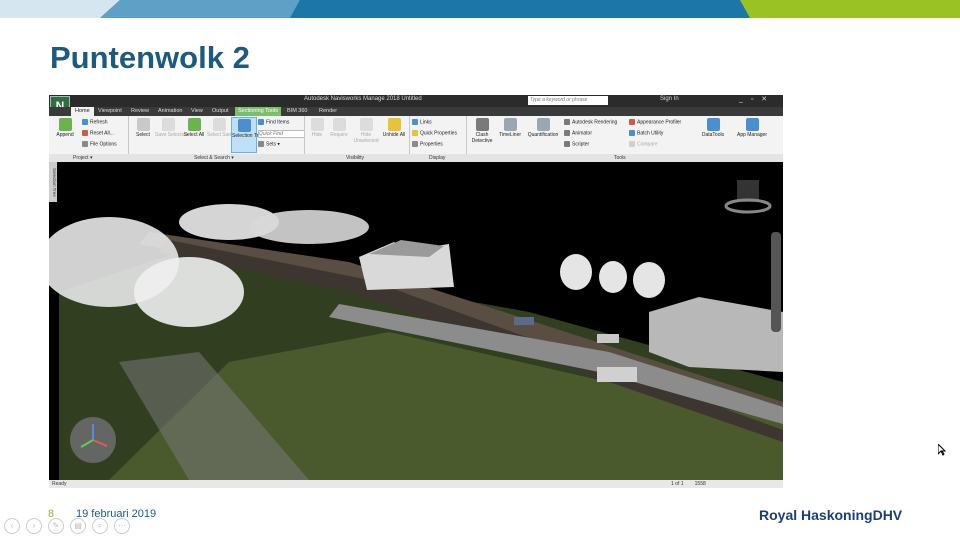 The image size is (960, 540). I want to click on more-options-icon: ⋯, so click(122, 526).